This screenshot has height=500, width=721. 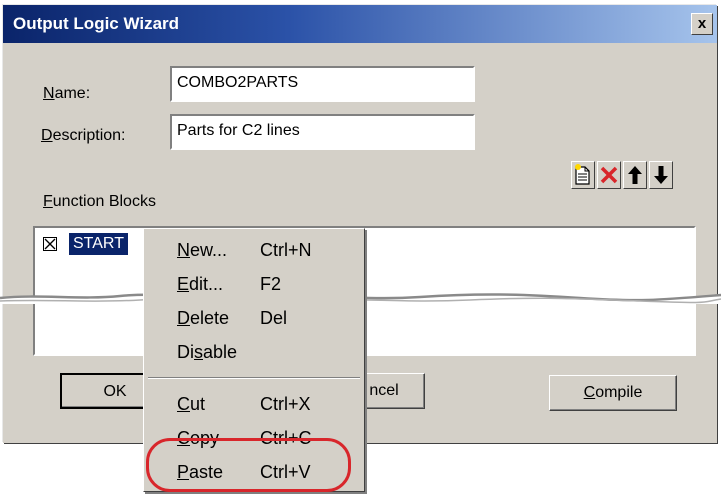 I want to click on menu-item-delete: Delete Del, so click(x=254, y=319).